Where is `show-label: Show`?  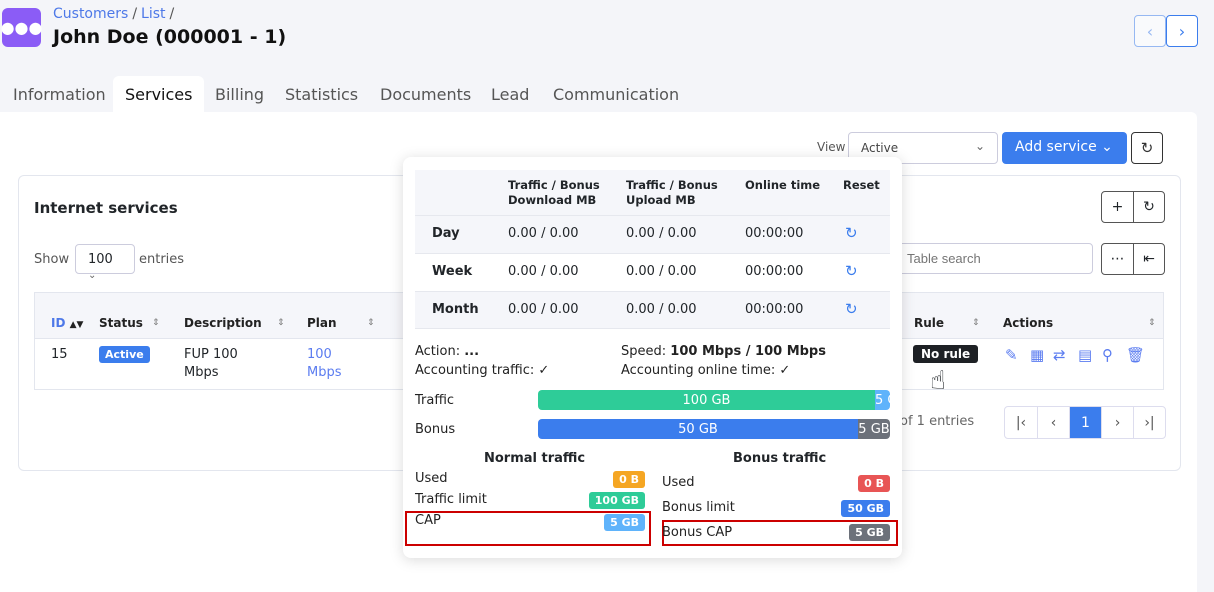 show-label: Show is located at coordinates (52, 259).